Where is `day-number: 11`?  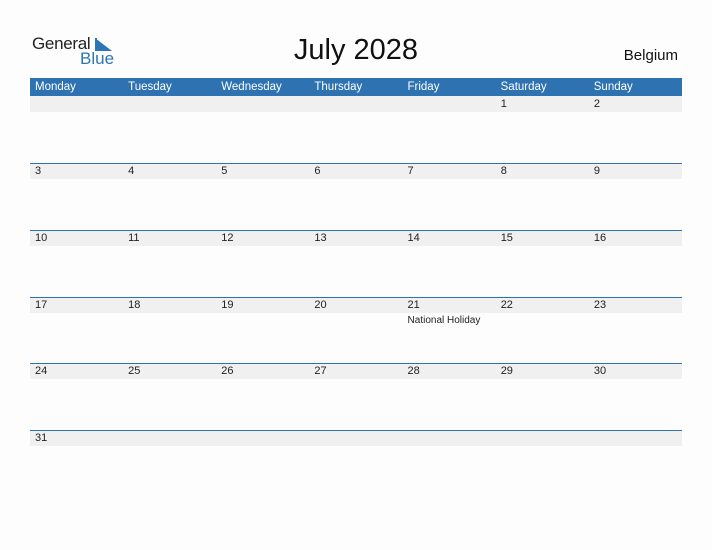 day-number: 11 is located at coordinates (134, 238).